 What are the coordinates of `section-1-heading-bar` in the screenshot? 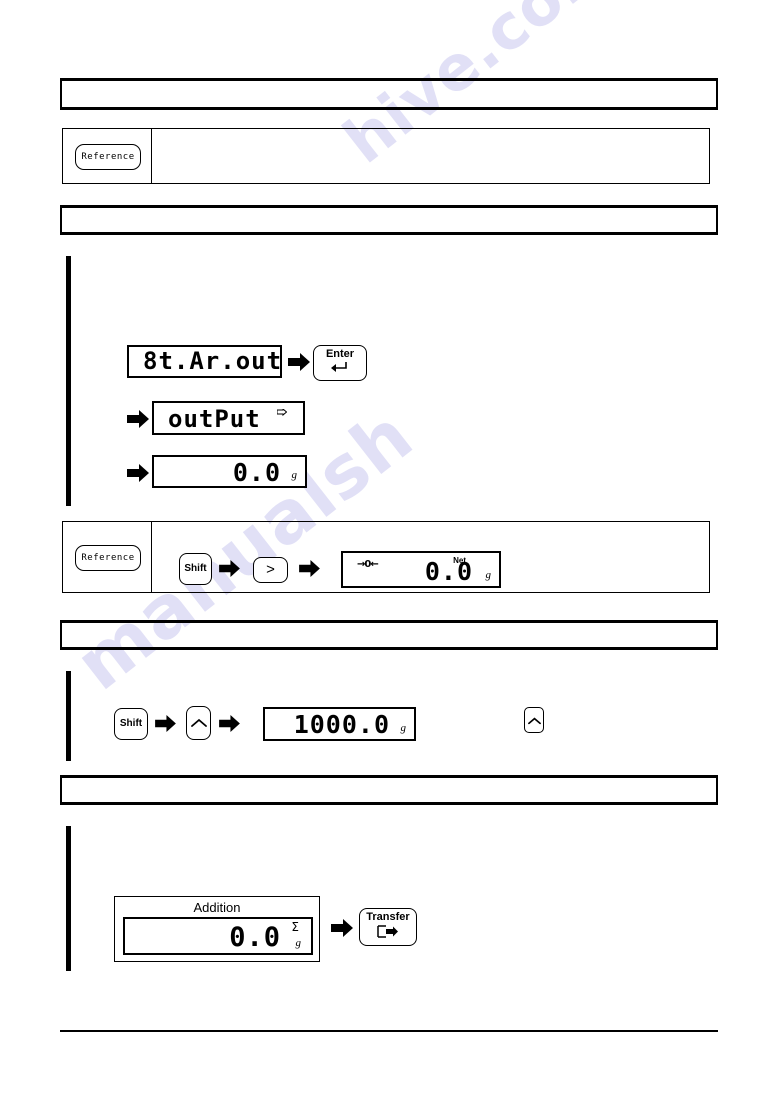 It's located at (389, 94).